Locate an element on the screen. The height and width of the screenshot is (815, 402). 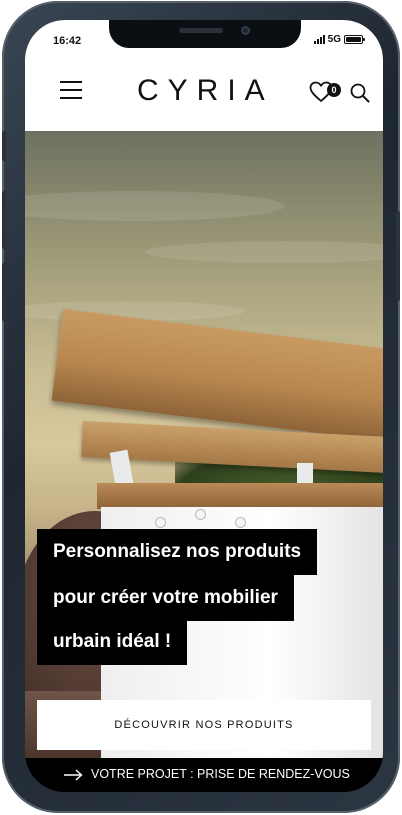
arrow-right-icon is located at coordinates (73, 775).